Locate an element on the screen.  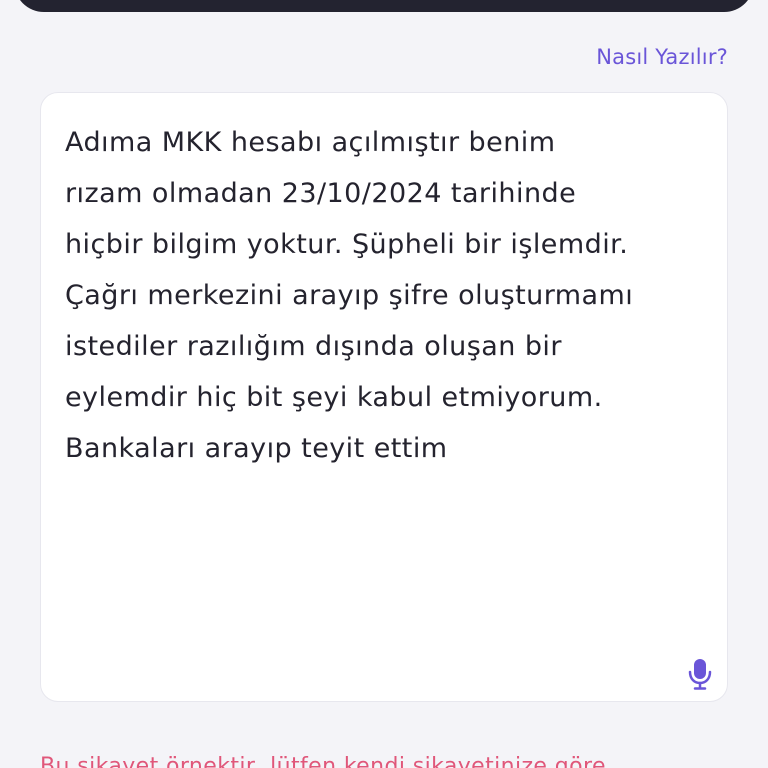
microphone-icon is located at coordinates (700, 674).